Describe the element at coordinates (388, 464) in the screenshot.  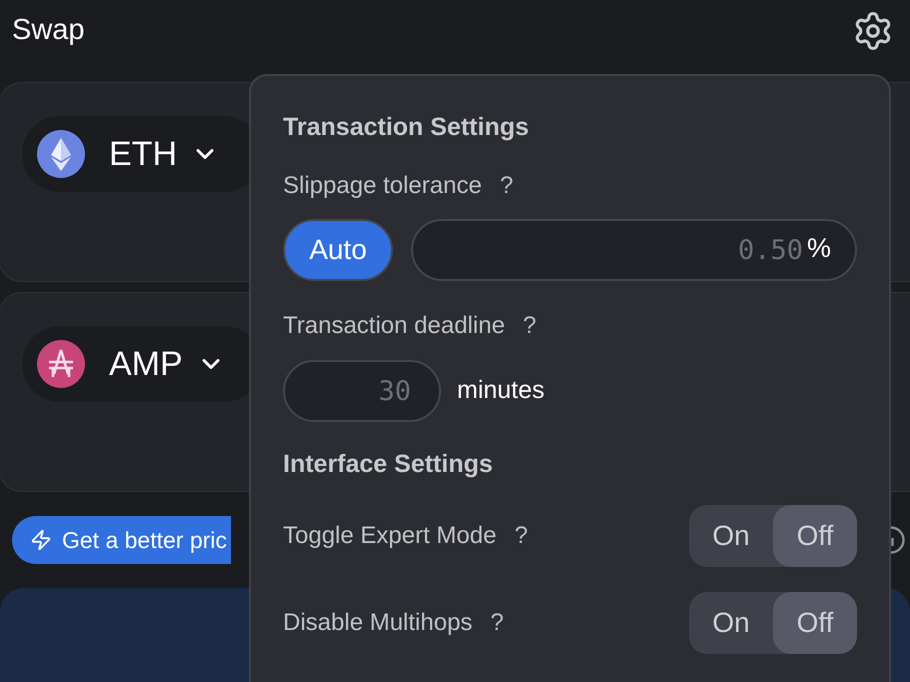
I see `section-title: Interface Settings` at that location.